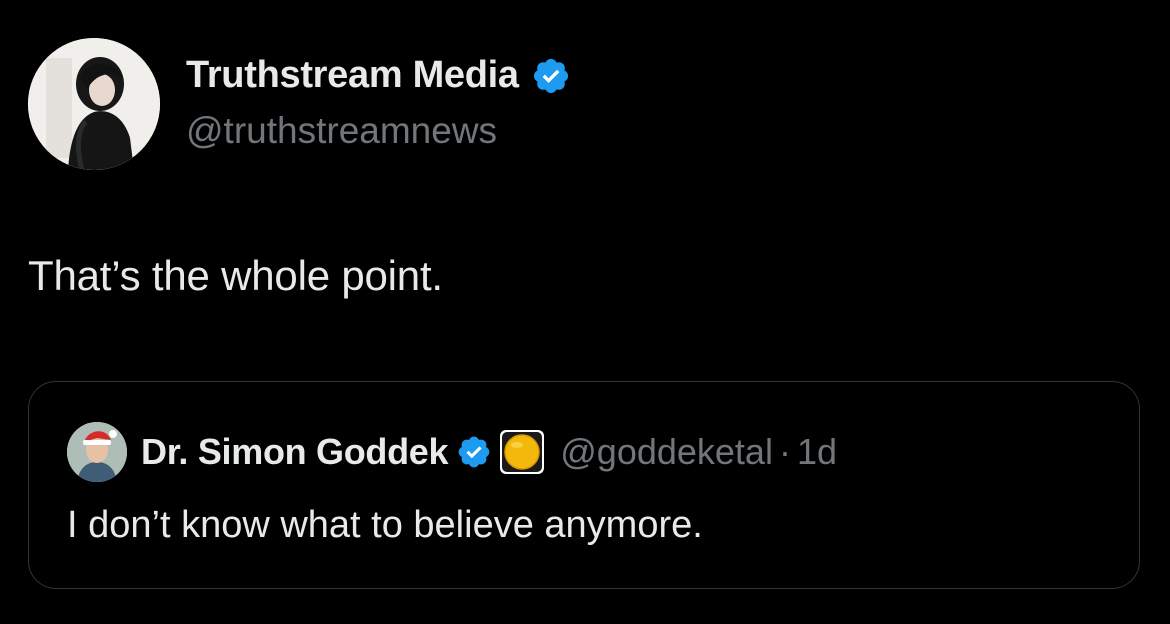  I want to click on quoted-tweet-text: I don’t know what to believe anymore., so click(385, 525).